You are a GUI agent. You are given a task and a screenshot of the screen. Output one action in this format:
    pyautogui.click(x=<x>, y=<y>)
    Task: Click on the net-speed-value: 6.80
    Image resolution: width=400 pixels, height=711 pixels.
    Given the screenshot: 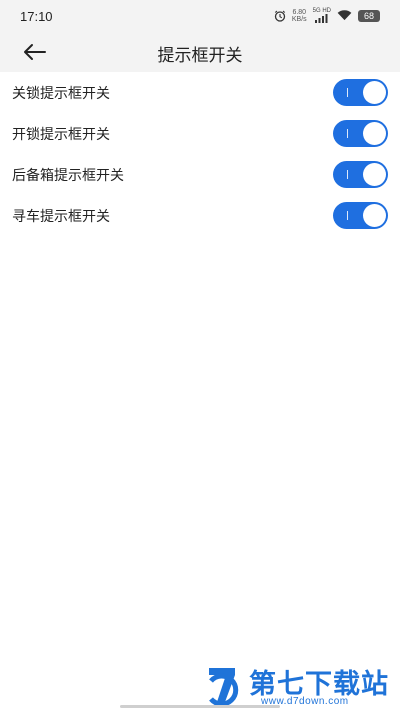 What is the action you would take?
    pyautogui.click(x=299, y=12)
    